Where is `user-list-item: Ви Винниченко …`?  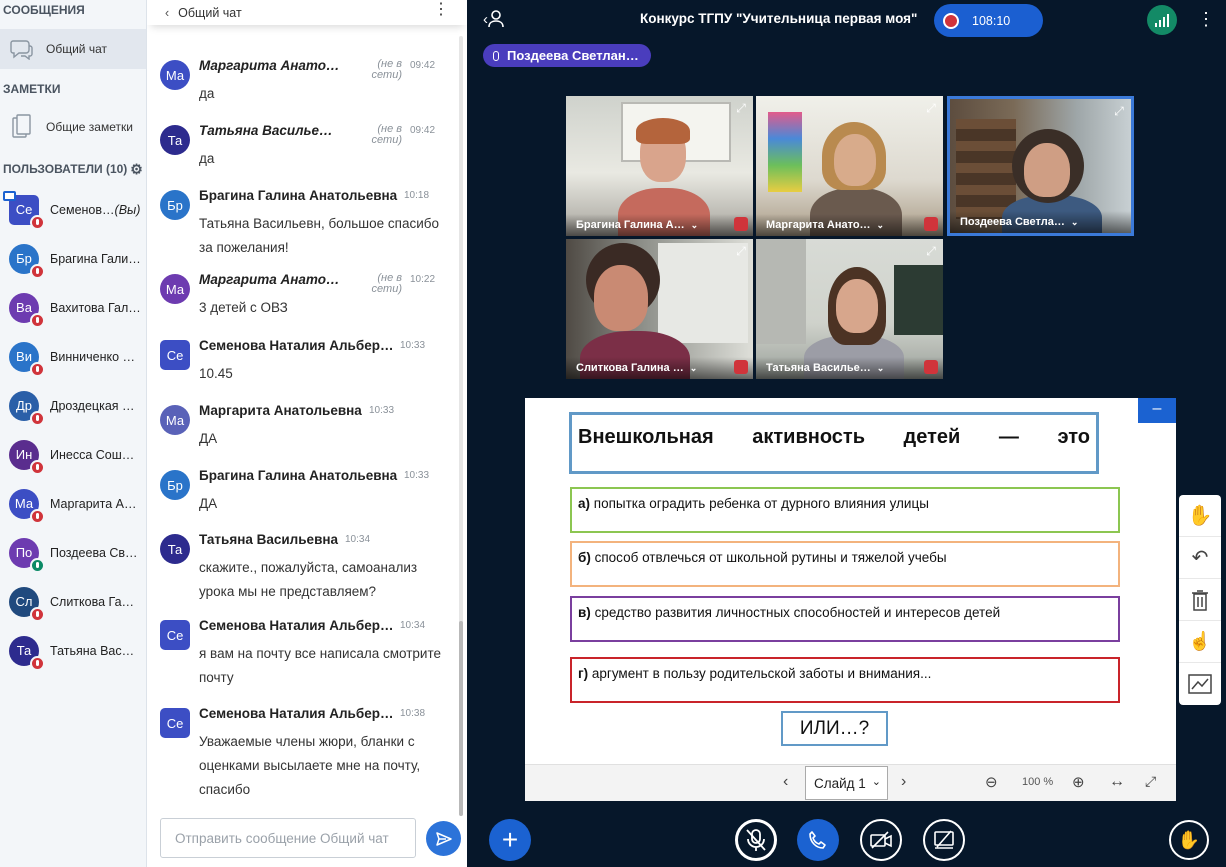 user-list-item: Ви Винниченко … is located at coordinates (73, 356).